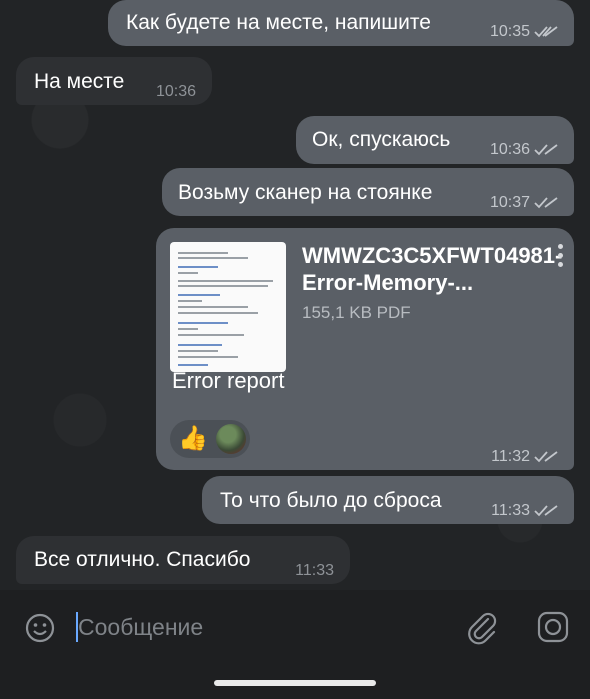  I want to click on camera-icon, so click(553, 627).